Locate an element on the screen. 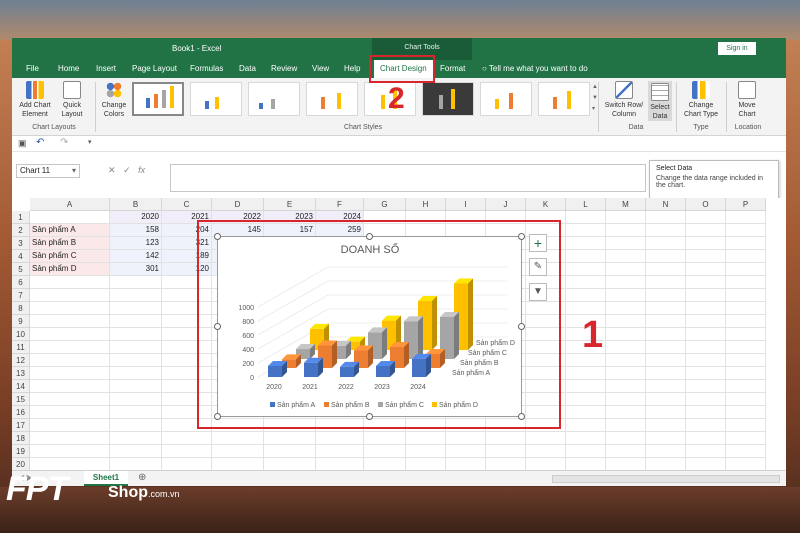  redo-icon: ↷ is located at coordinates (64, 142).